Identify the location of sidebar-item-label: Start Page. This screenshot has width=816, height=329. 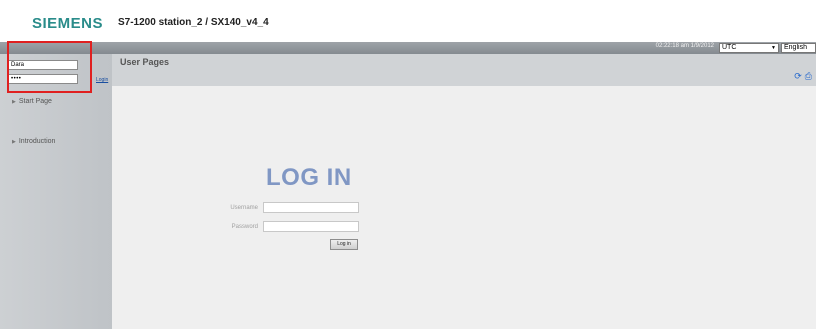
(35, 101).